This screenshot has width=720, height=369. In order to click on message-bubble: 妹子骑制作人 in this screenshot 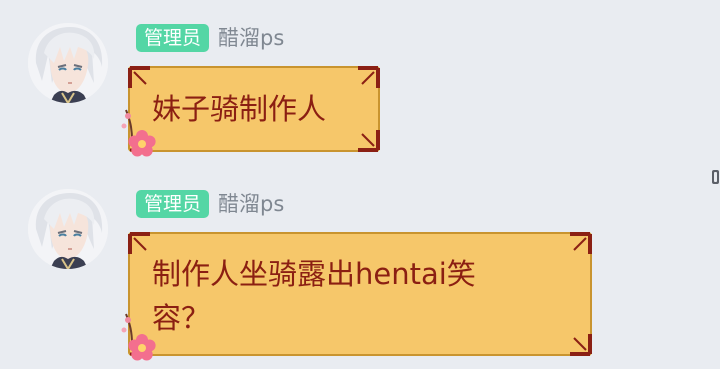, I will do `click(250, 111)`.